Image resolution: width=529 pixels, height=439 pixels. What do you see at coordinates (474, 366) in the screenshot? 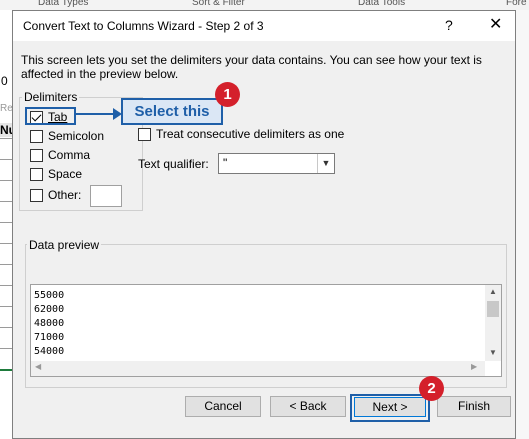
I see `scroll-right-icon: ▶` at bounding box center [474, 366].